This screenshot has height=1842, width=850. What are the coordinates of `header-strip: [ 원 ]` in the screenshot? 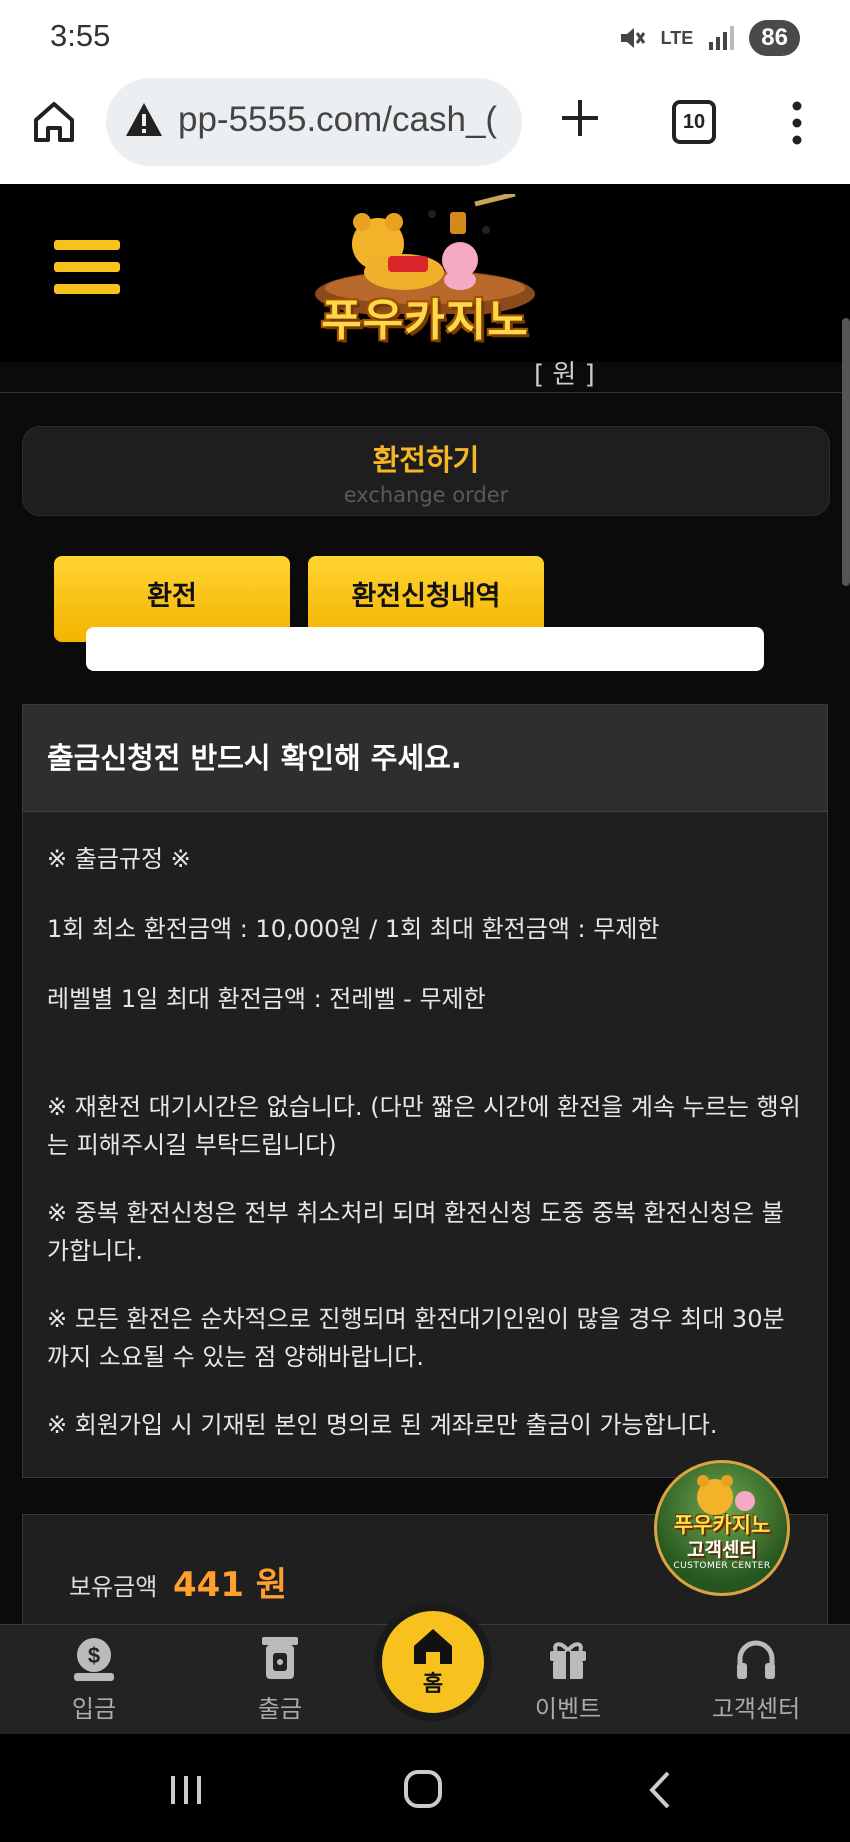 It's located at (425, 376).